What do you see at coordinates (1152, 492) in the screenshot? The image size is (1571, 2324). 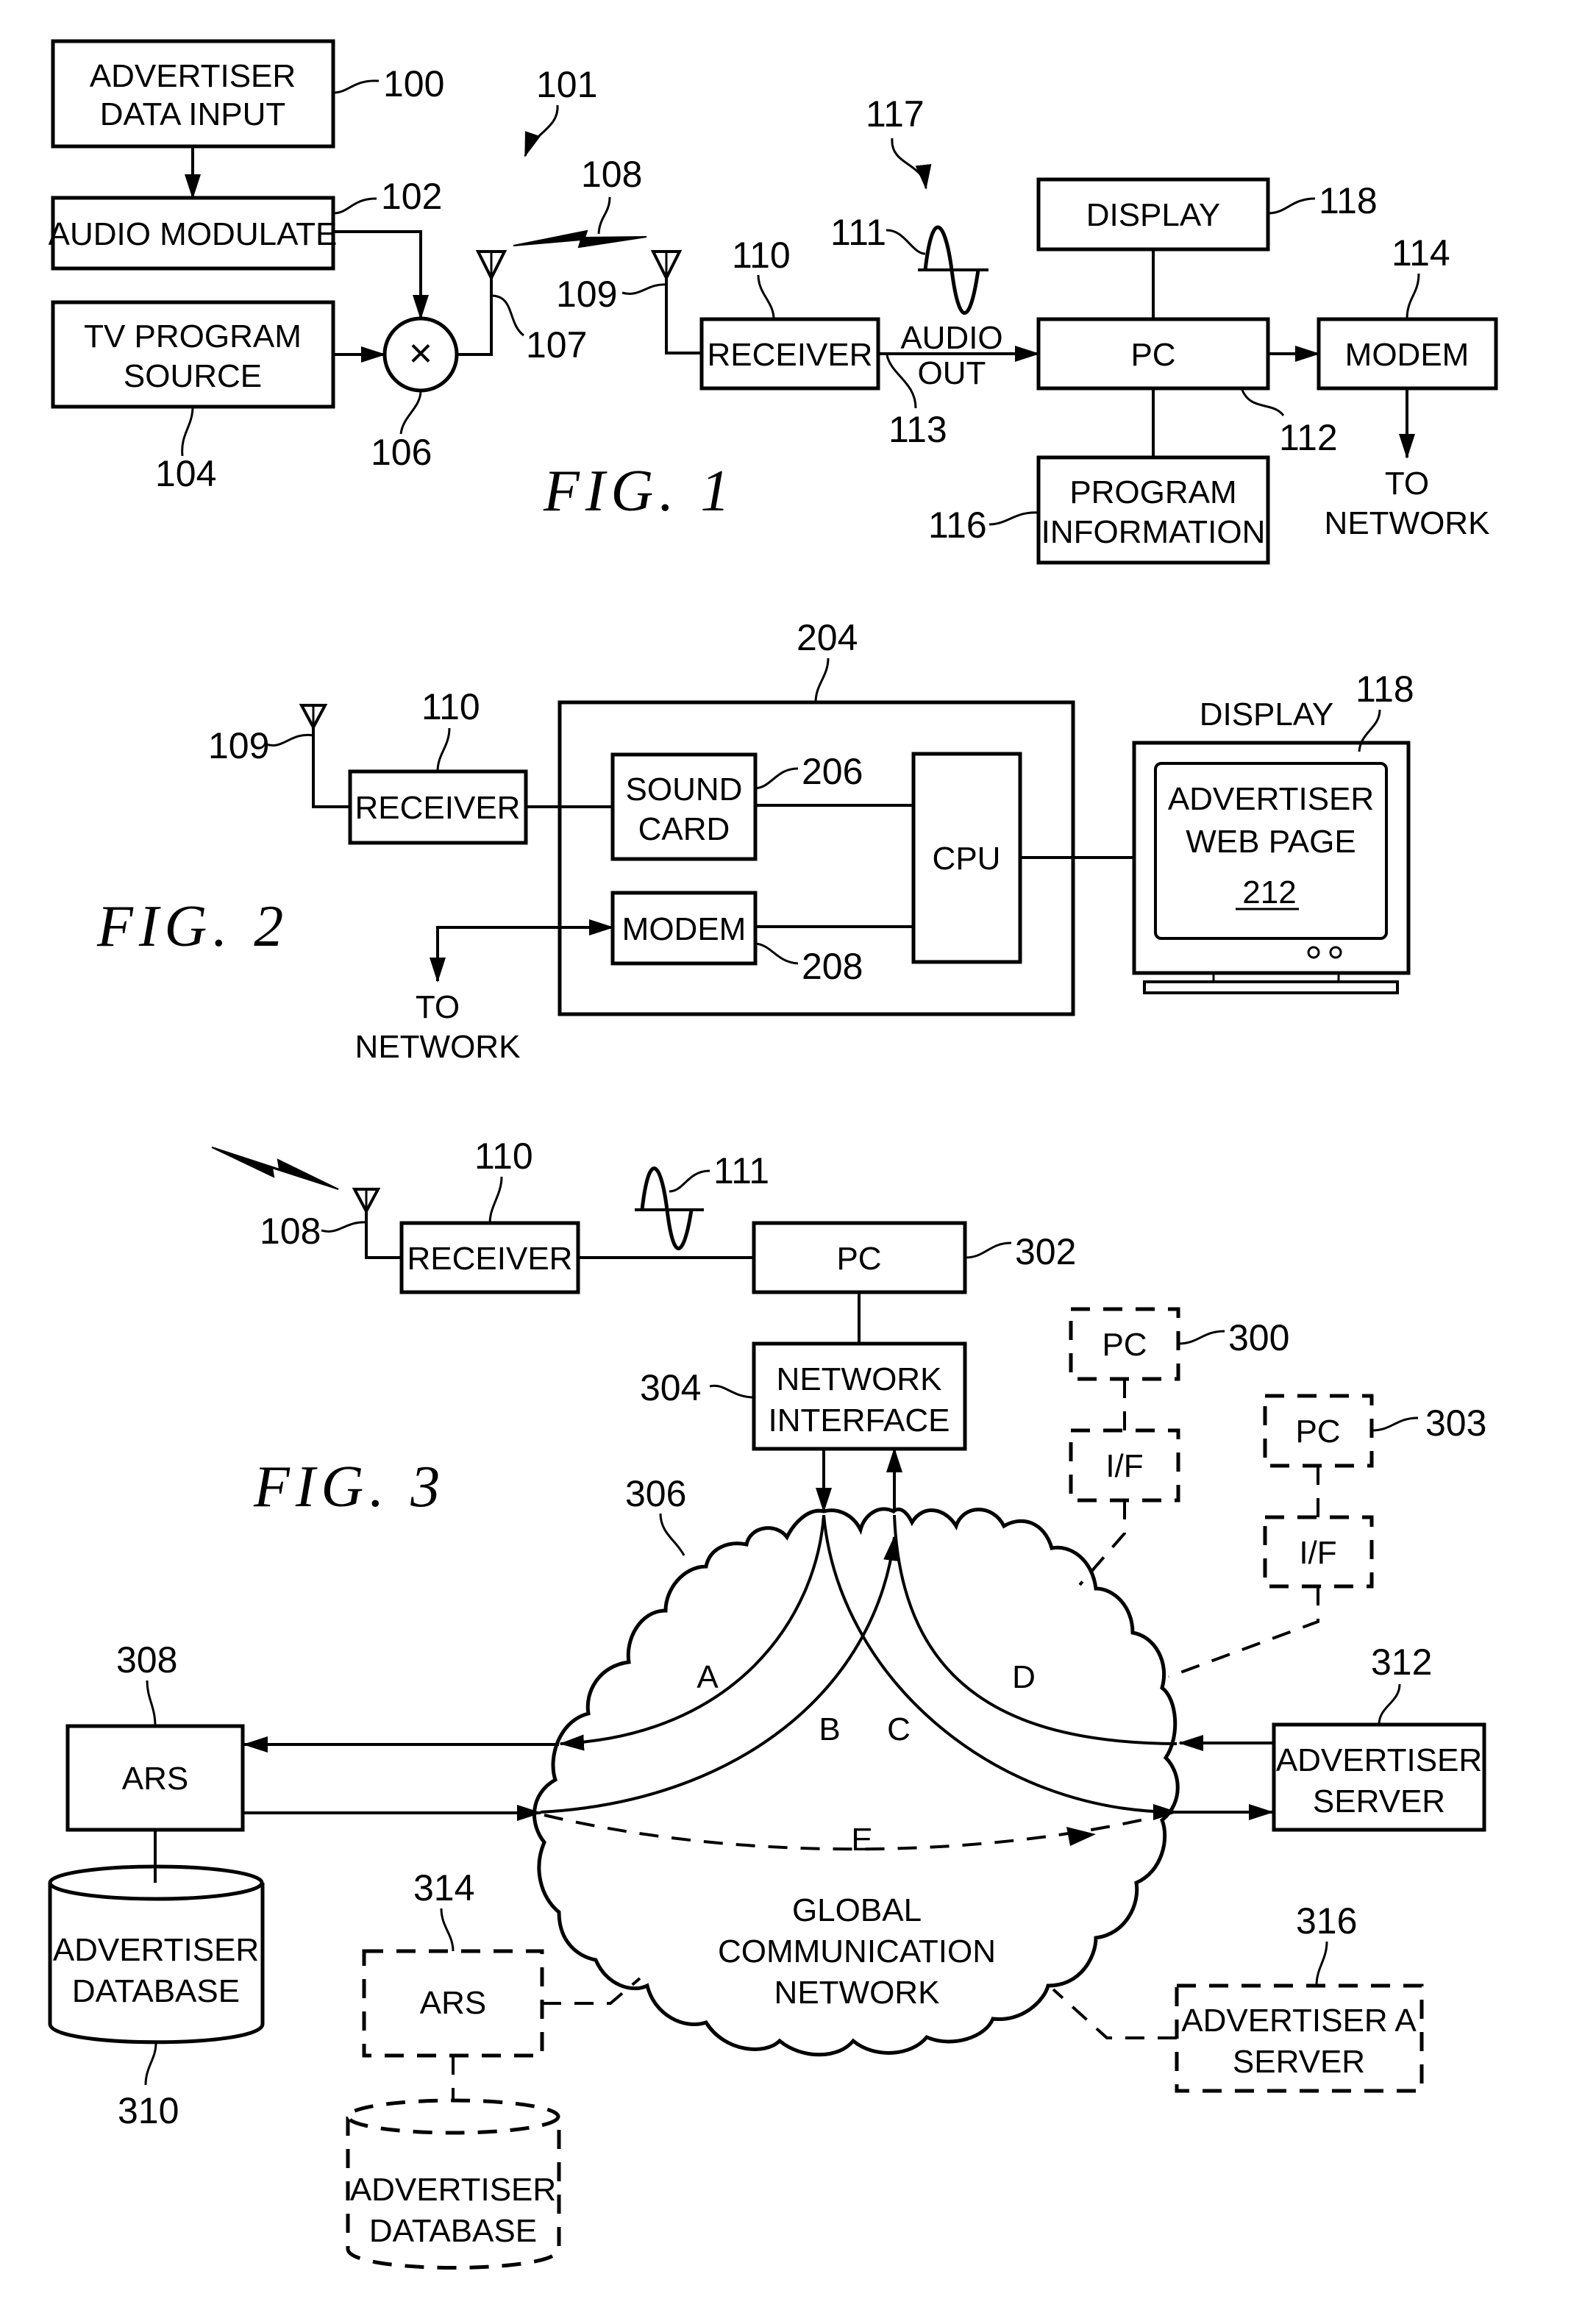 I see `block-label: PROGRAM` at bounding box center [1152, 492].